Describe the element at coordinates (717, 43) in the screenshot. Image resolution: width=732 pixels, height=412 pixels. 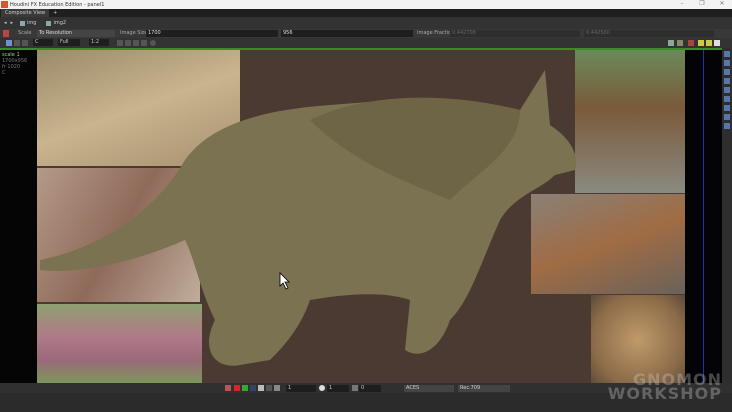
I see `fullscreen-icon` at that location.